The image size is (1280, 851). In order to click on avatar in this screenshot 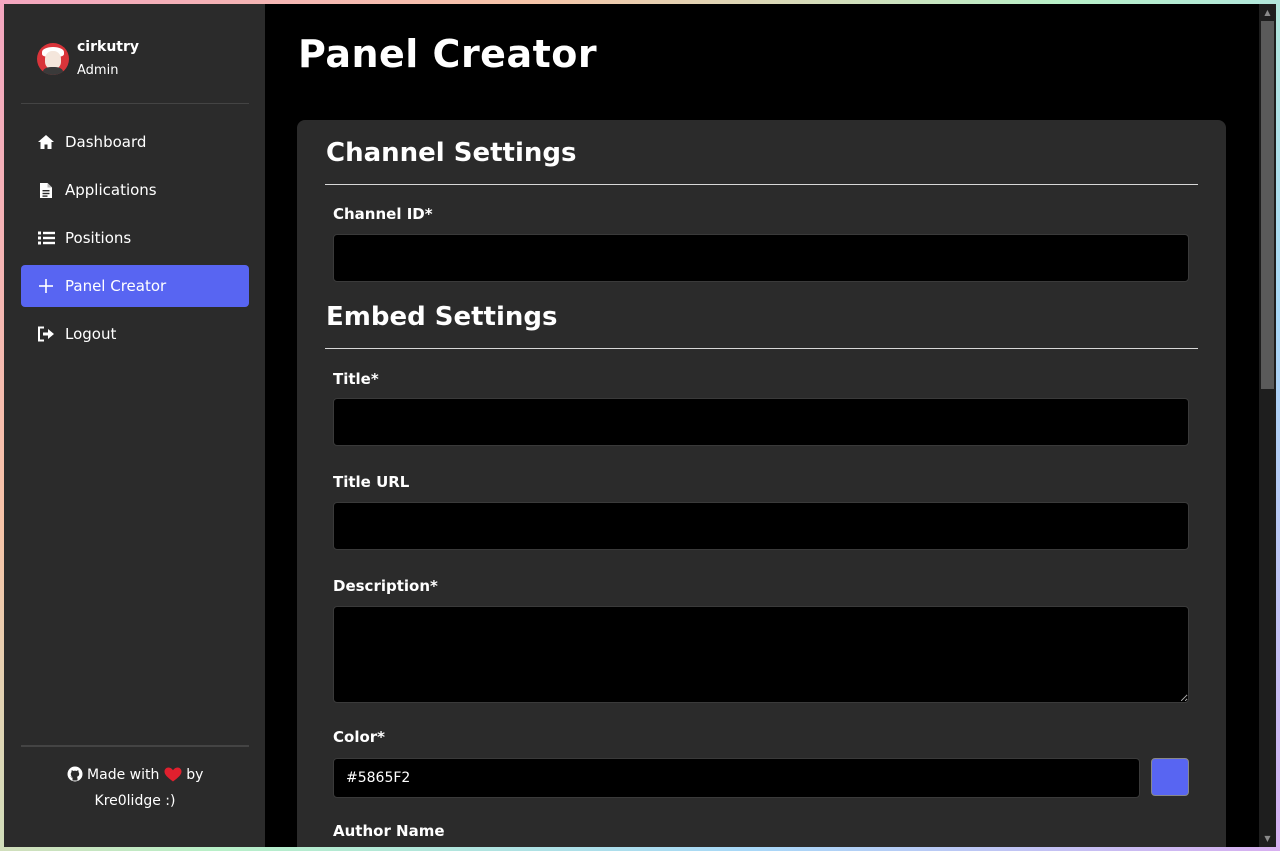, I will do `click(53, 59)`.